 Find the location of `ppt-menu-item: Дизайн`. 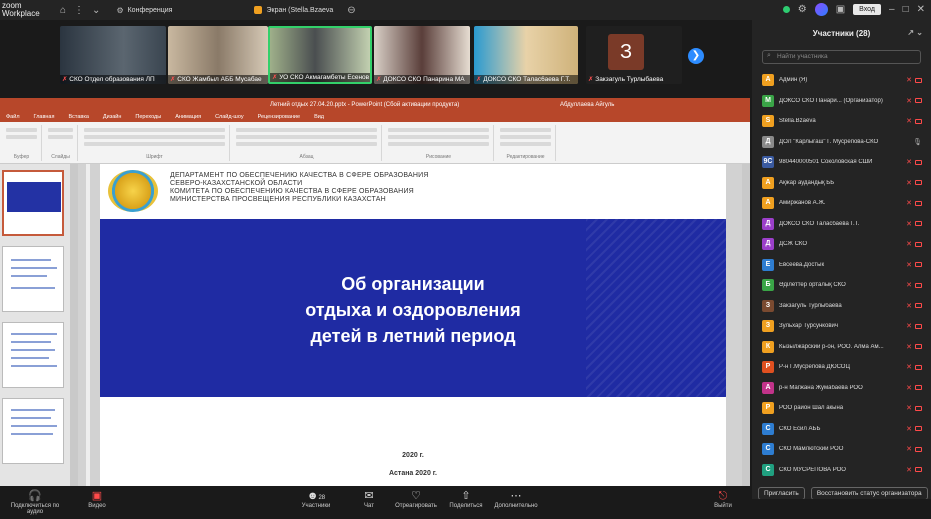

ppt-menu-item: Дизайн is located at coordinates (112, 117).